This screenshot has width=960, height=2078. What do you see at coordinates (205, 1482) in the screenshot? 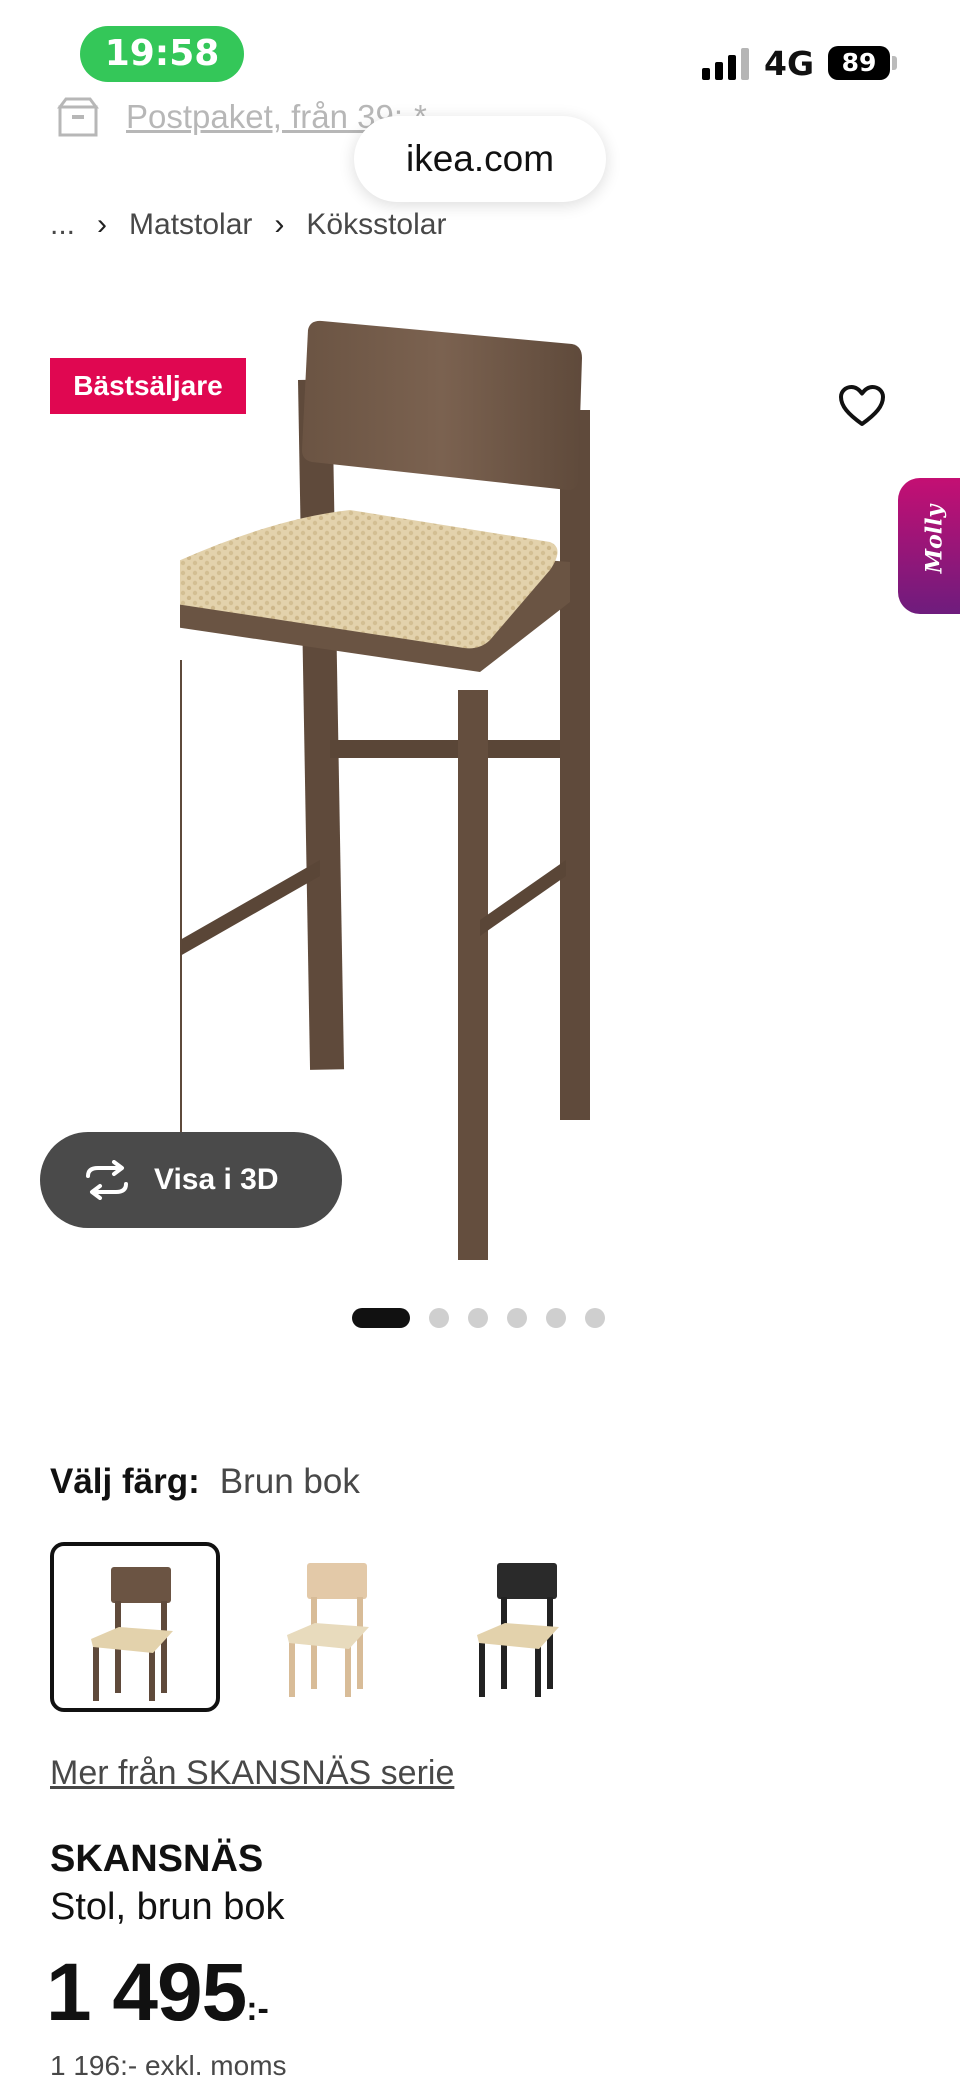
I see `color-selector-label-row: Välj färg: Brun bok` at bounding box center [205, 1482].